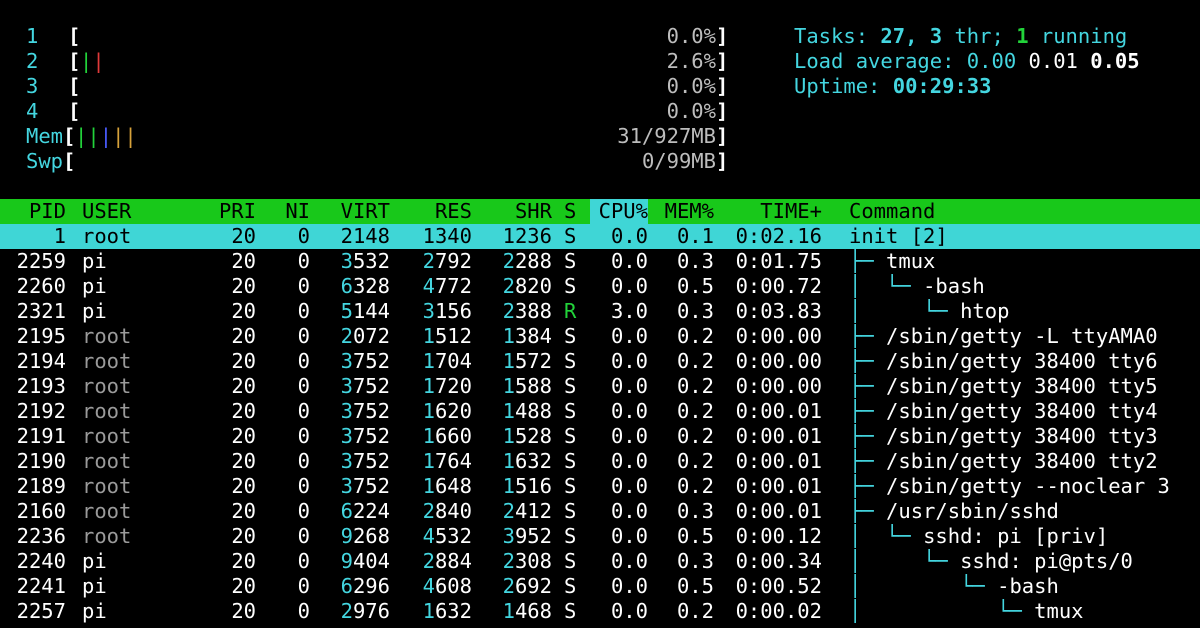  What do you see at coordinates (533, 586) in the screenshot?
I see `value-remainder: 692` at bounding box center [533, 586].